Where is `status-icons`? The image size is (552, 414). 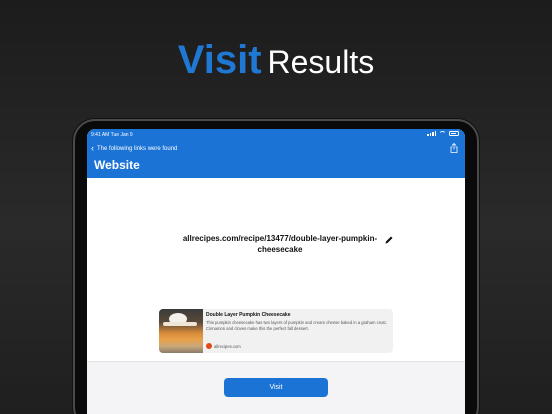
status-icons is located at coordinates (443, 133).